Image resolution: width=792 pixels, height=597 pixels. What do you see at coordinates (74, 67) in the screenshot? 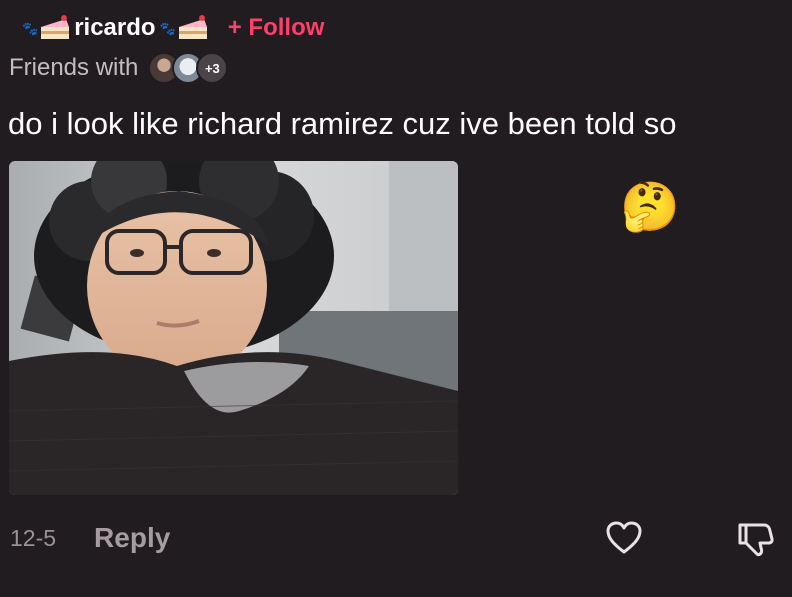
I see `friends-label: Friends with` at bounding box center [74, 67].